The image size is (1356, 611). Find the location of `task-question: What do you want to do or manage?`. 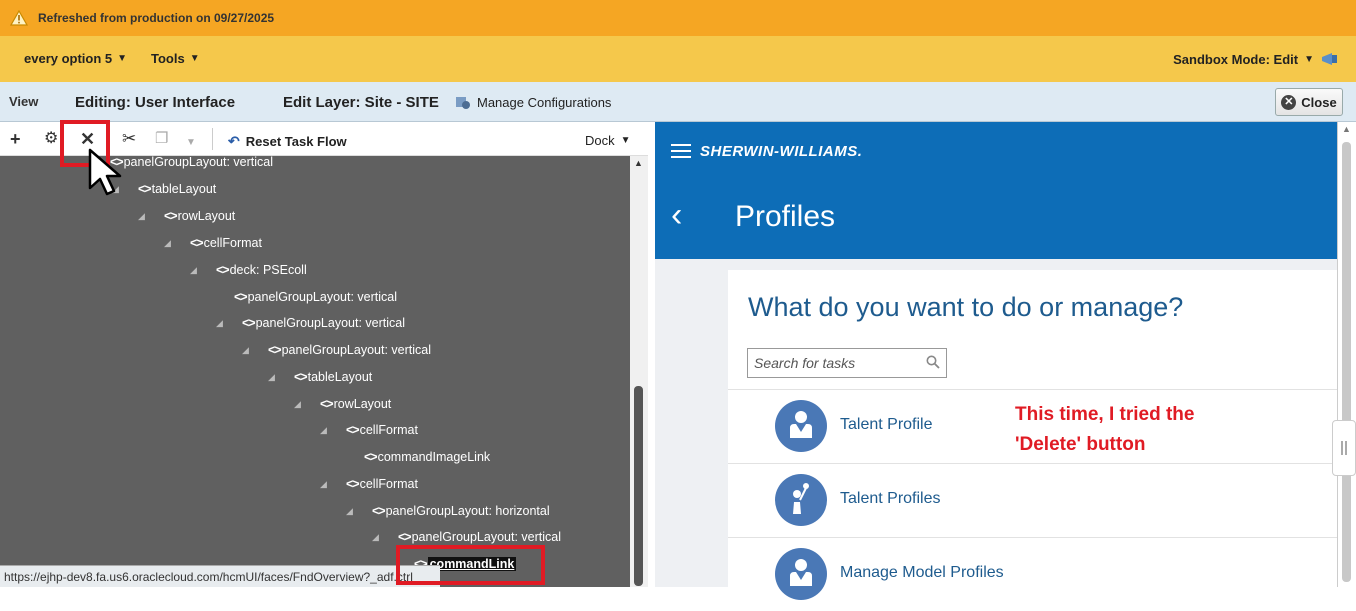

task-question: What do you want to do or manage? is located at coordinates (966, 307).